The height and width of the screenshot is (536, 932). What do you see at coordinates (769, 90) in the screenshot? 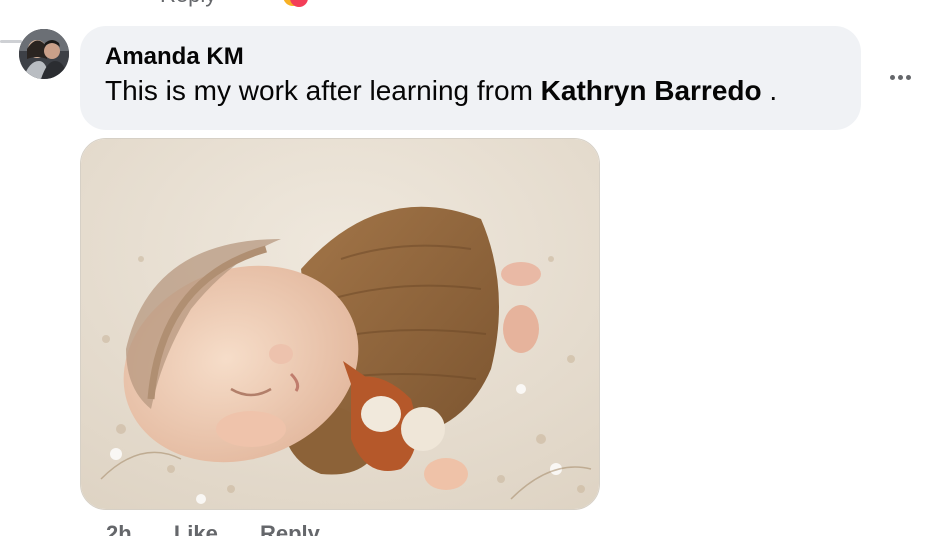
I see `comment-text-suffix: .` at bounding box center [769, 90].